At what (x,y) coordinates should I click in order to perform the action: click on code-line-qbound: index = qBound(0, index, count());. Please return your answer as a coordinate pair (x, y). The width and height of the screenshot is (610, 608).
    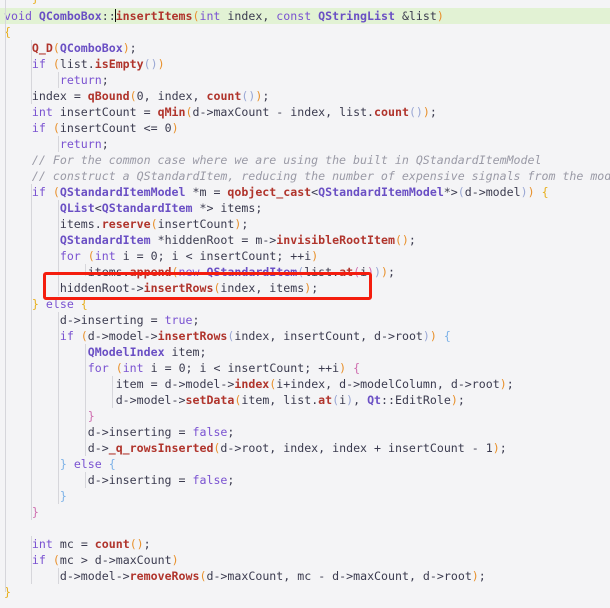
    Looking at the image, I should click on (150, 96).